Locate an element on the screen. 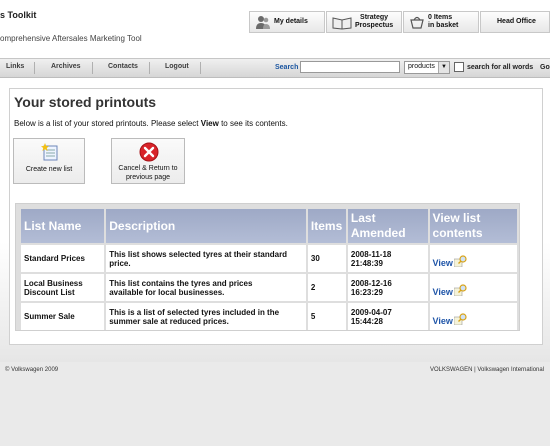 The width and height of the screenshot is (550, 446). list-name-text: Standard Prices is located at coordinates (54, 258).